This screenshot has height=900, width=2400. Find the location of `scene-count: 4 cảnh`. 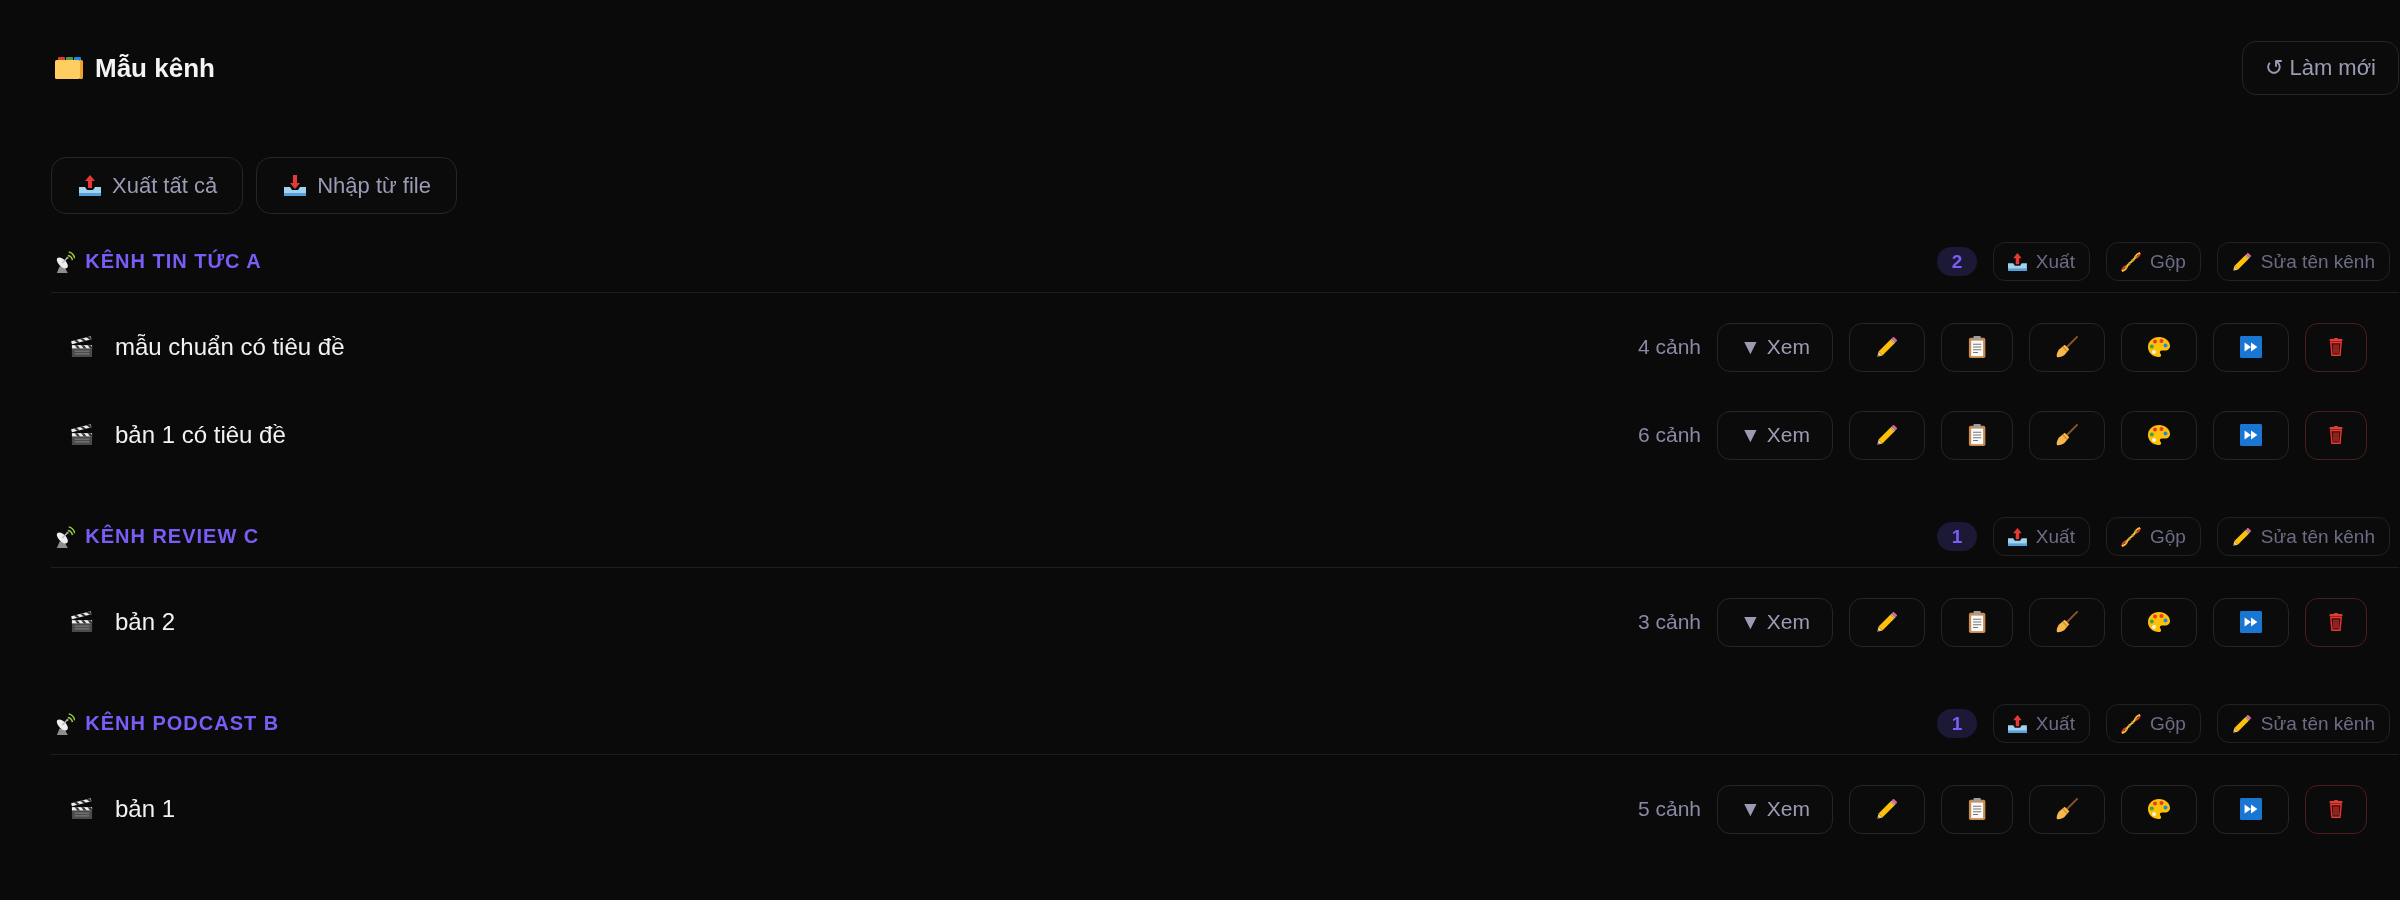

scene-count: 4 cảnh is located at coordinates (1669, 347).